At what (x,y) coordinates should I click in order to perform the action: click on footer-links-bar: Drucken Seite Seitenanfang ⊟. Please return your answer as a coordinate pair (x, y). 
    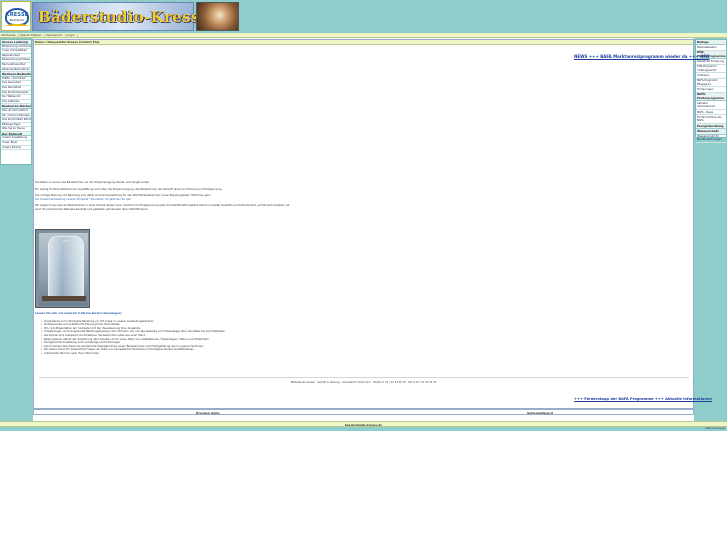
    Looking at the image, I should click on (363, 412).